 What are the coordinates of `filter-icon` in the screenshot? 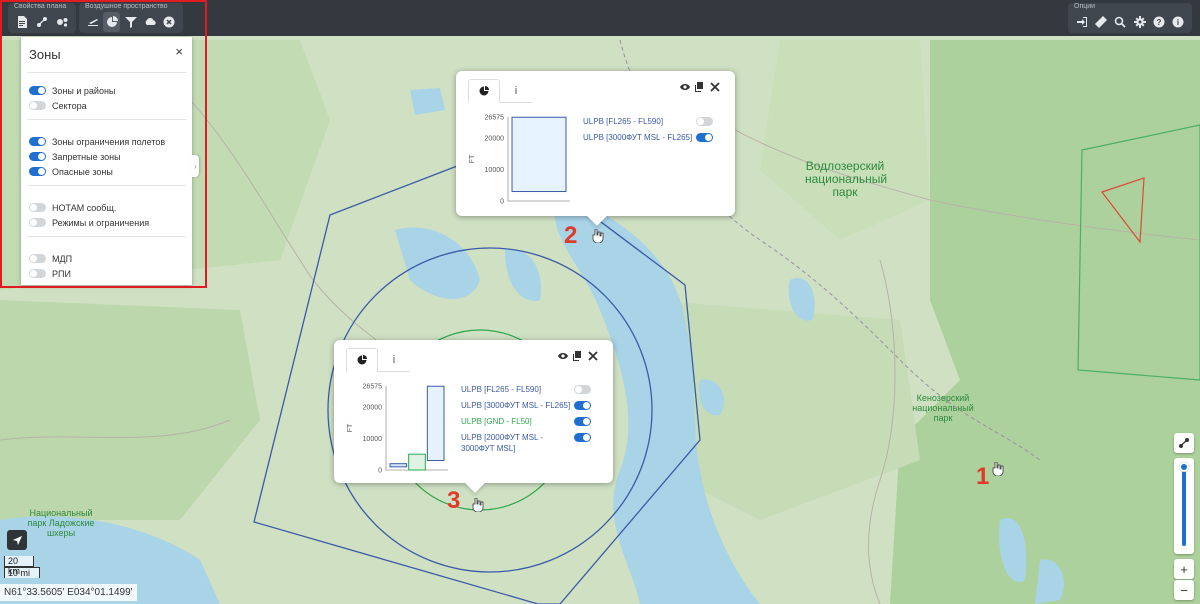 It's located at (130, 22).